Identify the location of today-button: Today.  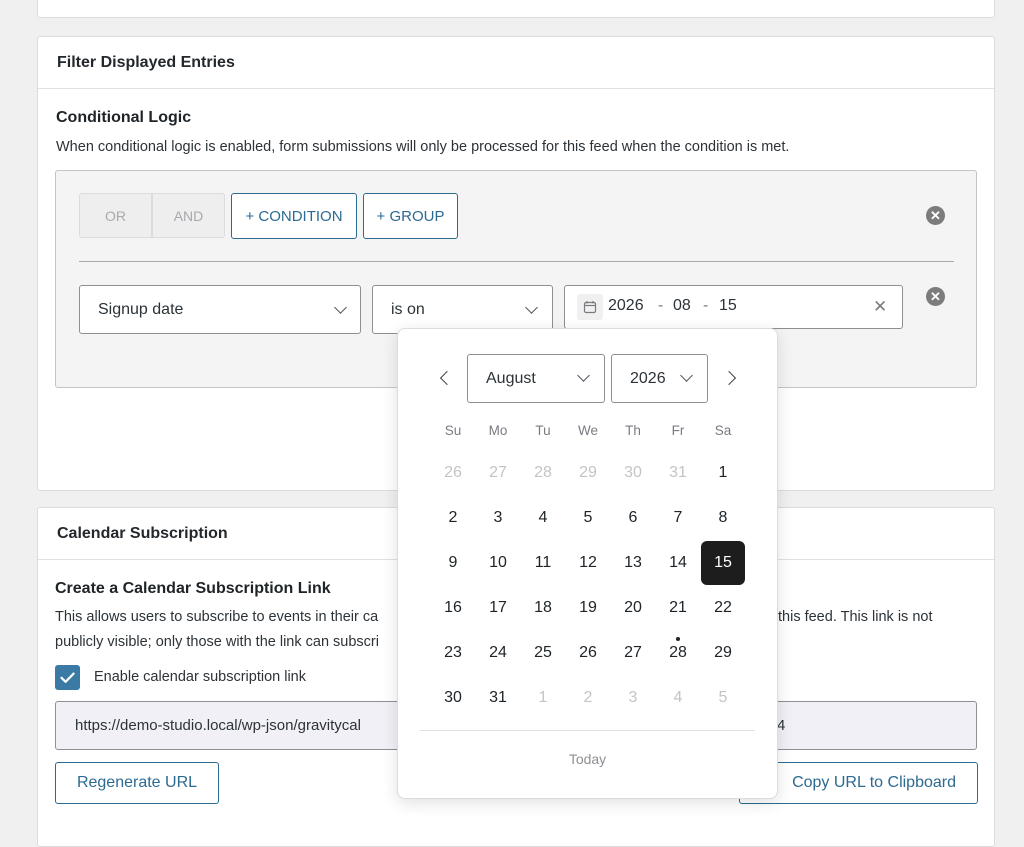
(587, 759).